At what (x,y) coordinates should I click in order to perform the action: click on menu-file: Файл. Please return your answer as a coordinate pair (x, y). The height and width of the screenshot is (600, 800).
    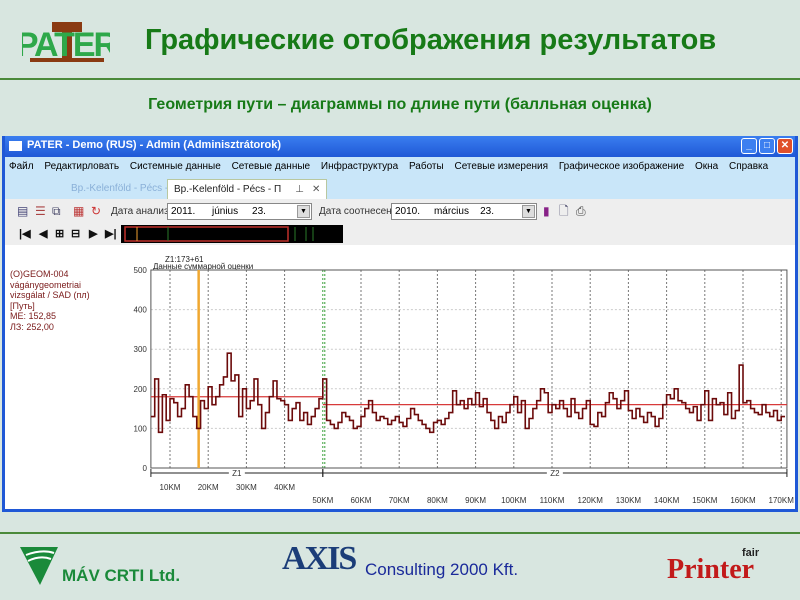
    Looking at the image, I should click on (21, 166).